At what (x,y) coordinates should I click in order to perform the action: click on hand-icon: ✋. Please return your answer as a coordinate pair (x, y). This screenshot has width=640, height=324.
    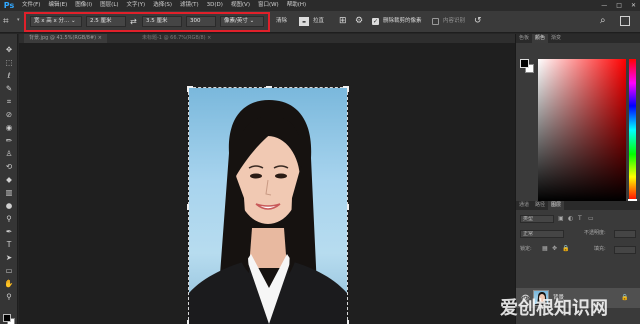
    Looking at the image, I should click on (9, 284).